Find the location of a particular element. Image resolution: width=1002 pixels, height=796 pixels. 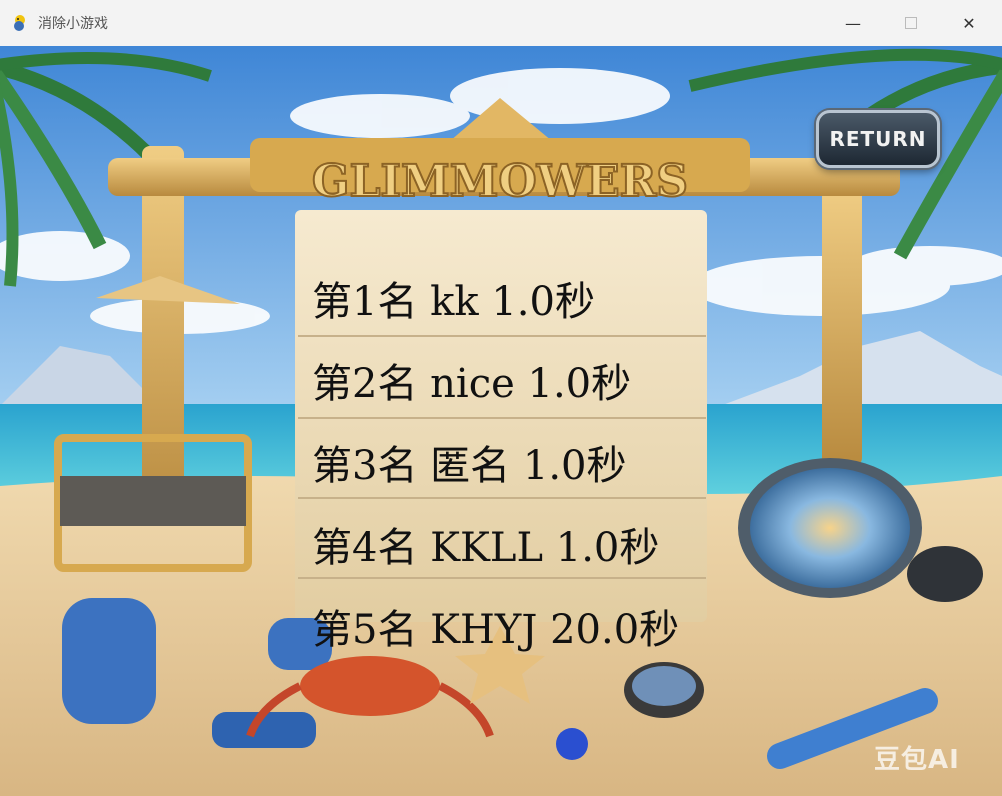

close-button: ✕ is located at coordinates (969, 23).